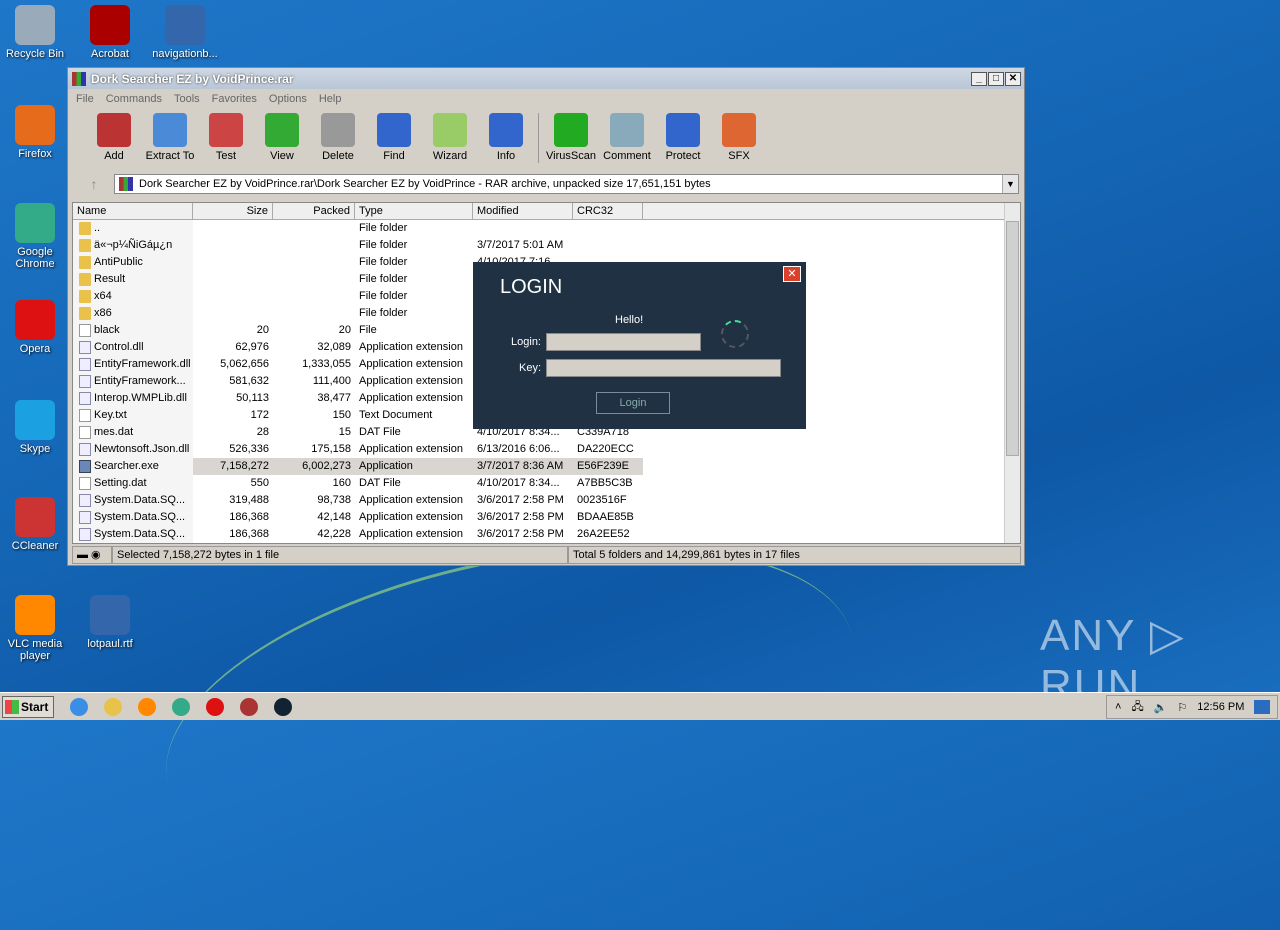  What do you see at coordinates (571, 156) in the screenshot?
I see `toolbar-label: VirusScan` at bounding box center [571, 156].